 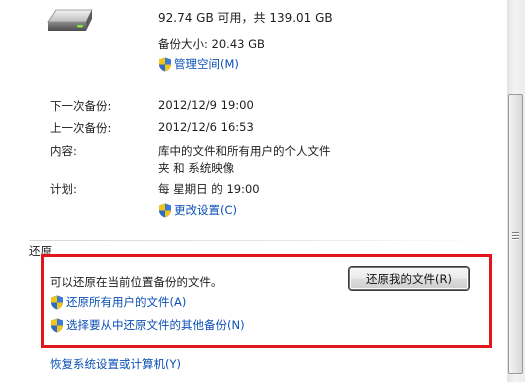 I want to click on contents-value-line1: 库中的文件和所有用户的个人文件, so click(x=244, y=151).